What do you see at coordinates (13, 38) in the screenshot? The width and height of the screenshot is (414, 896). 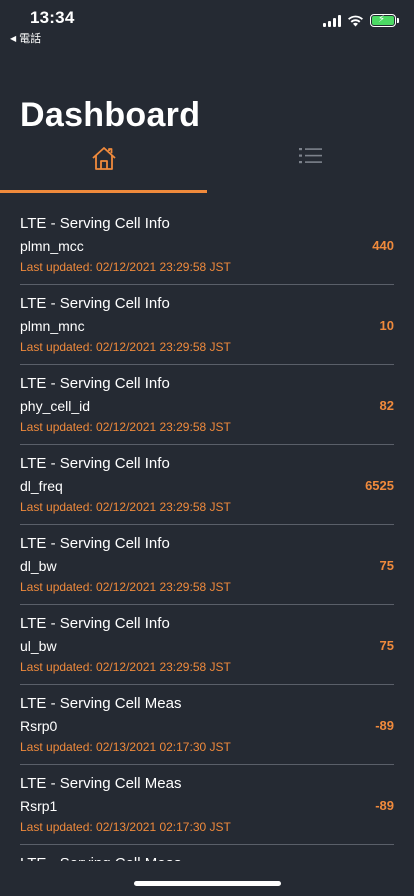 I see `back-arrow-icon: ◀` at bounding box center [13, 38].